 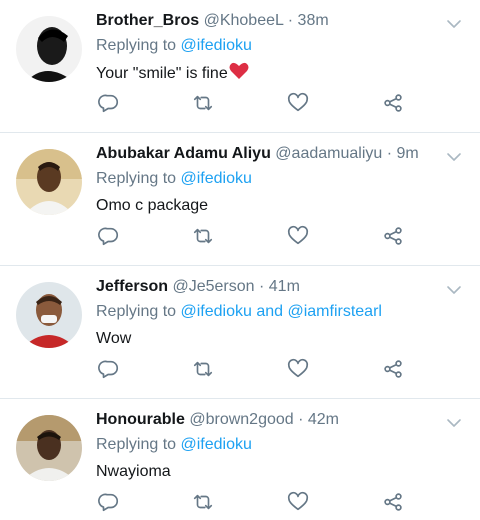 What do you see at coordinates (308, 20) in the screenshot?
I see `timestamp: · 38m` at bounding box center [308, 20].